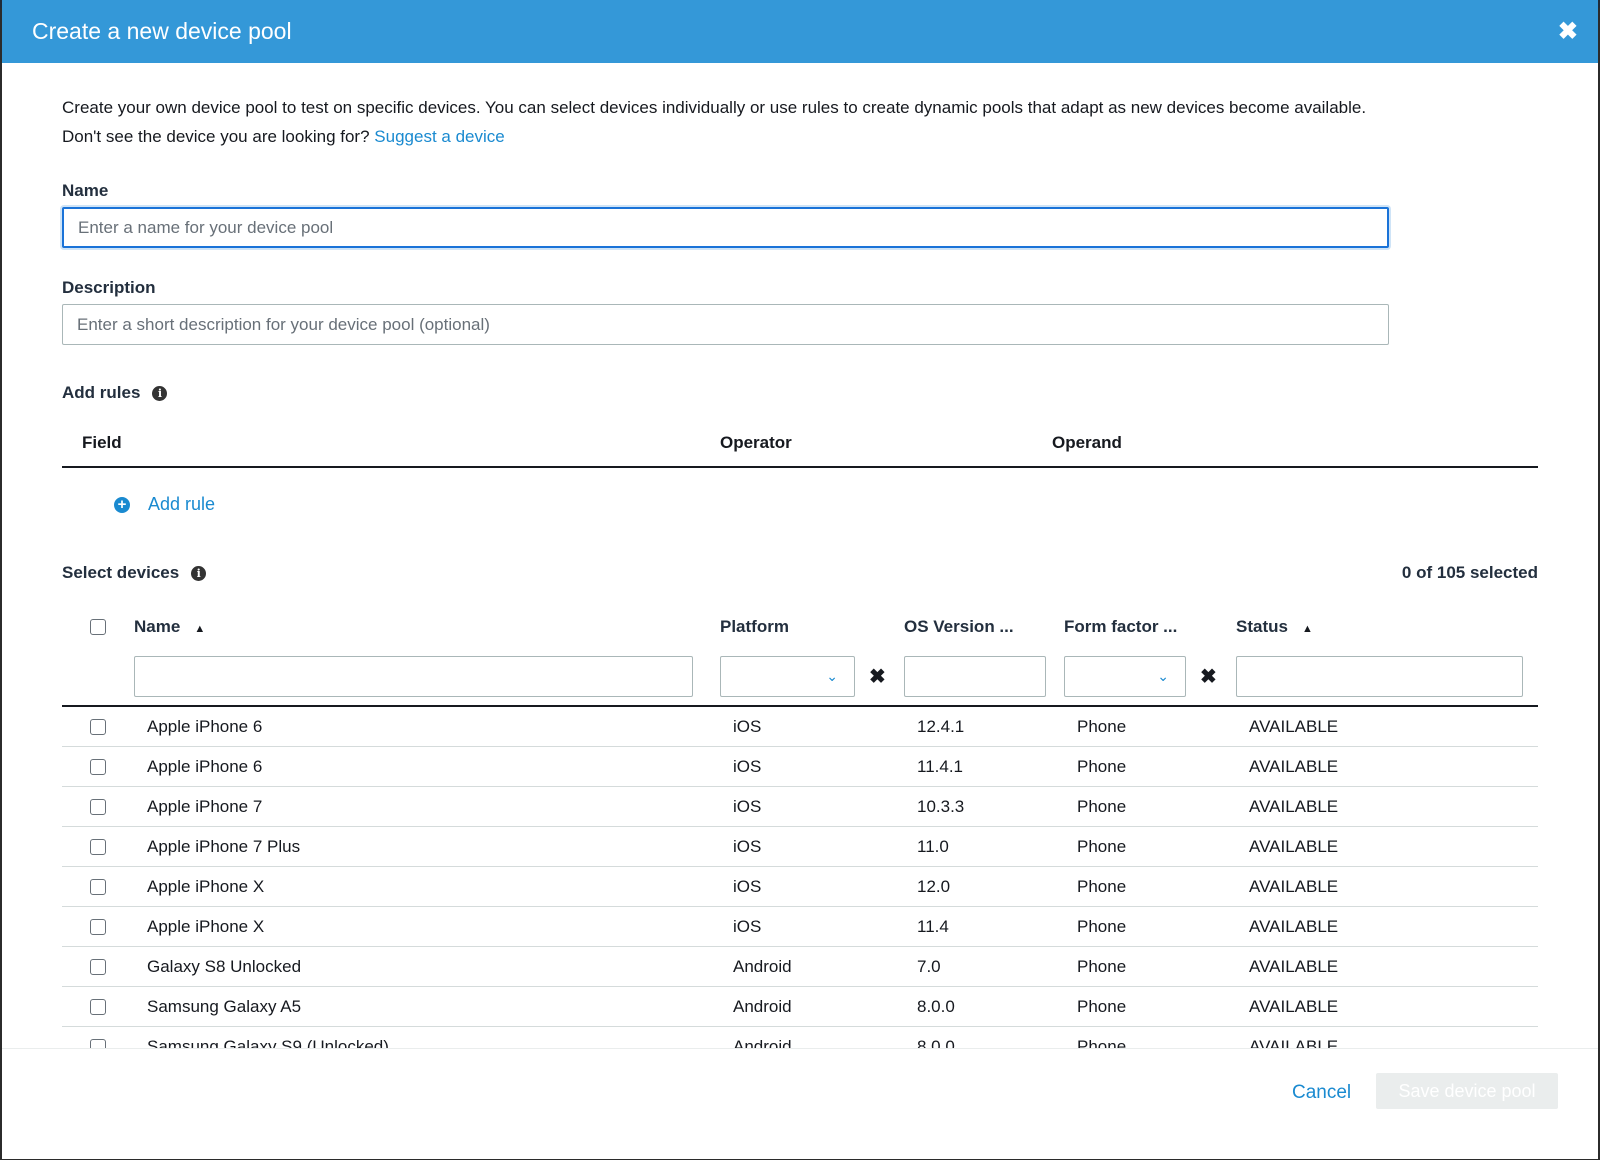  Describe the element at coordinates (85, 190) in the screenshot. I see `name-label: Name` at that location.